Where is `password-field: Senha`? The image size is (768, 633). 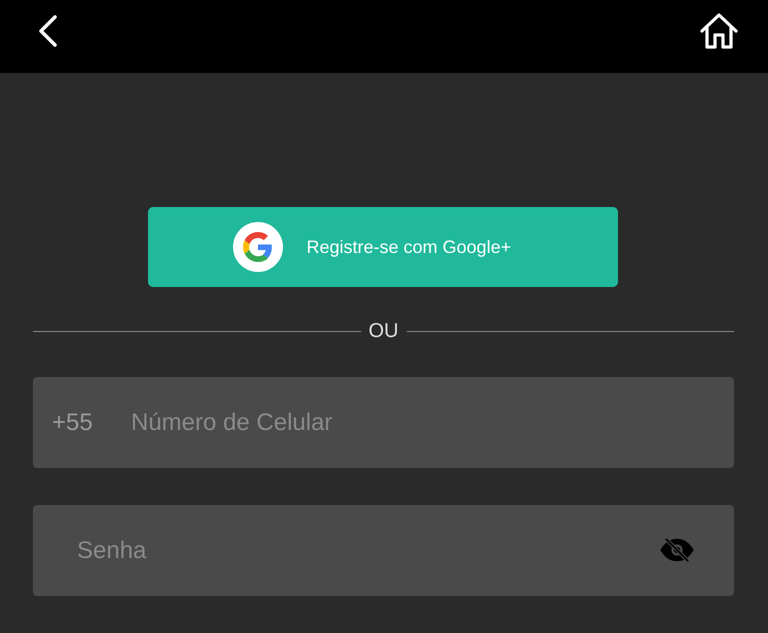
password-field: Senha is located at coordinates (383, 550).